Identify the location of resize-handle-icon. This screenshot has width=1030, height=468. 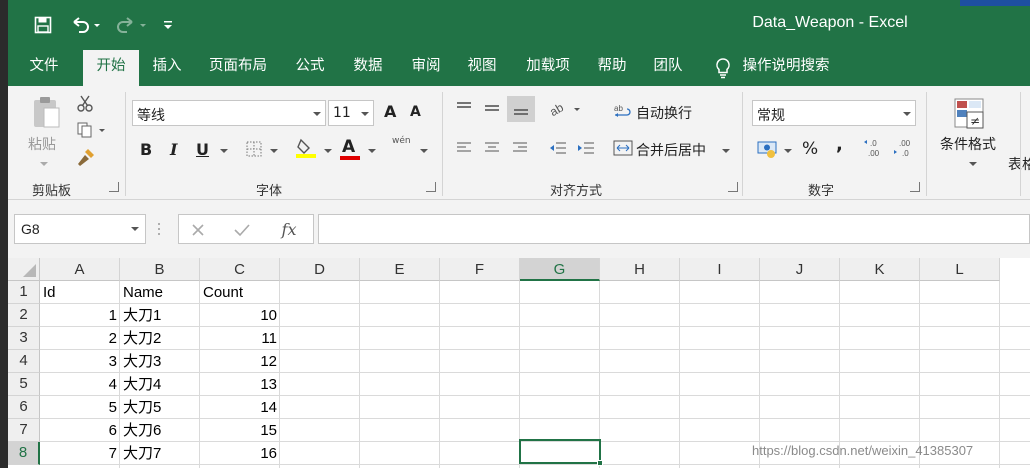
(159, 229).